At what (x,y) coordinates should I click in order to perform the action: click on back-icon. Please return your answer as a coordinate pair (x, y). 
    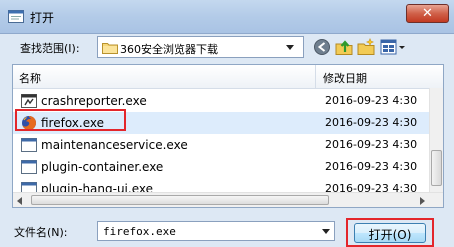
    Looking at the image, I should click on (322, 47).